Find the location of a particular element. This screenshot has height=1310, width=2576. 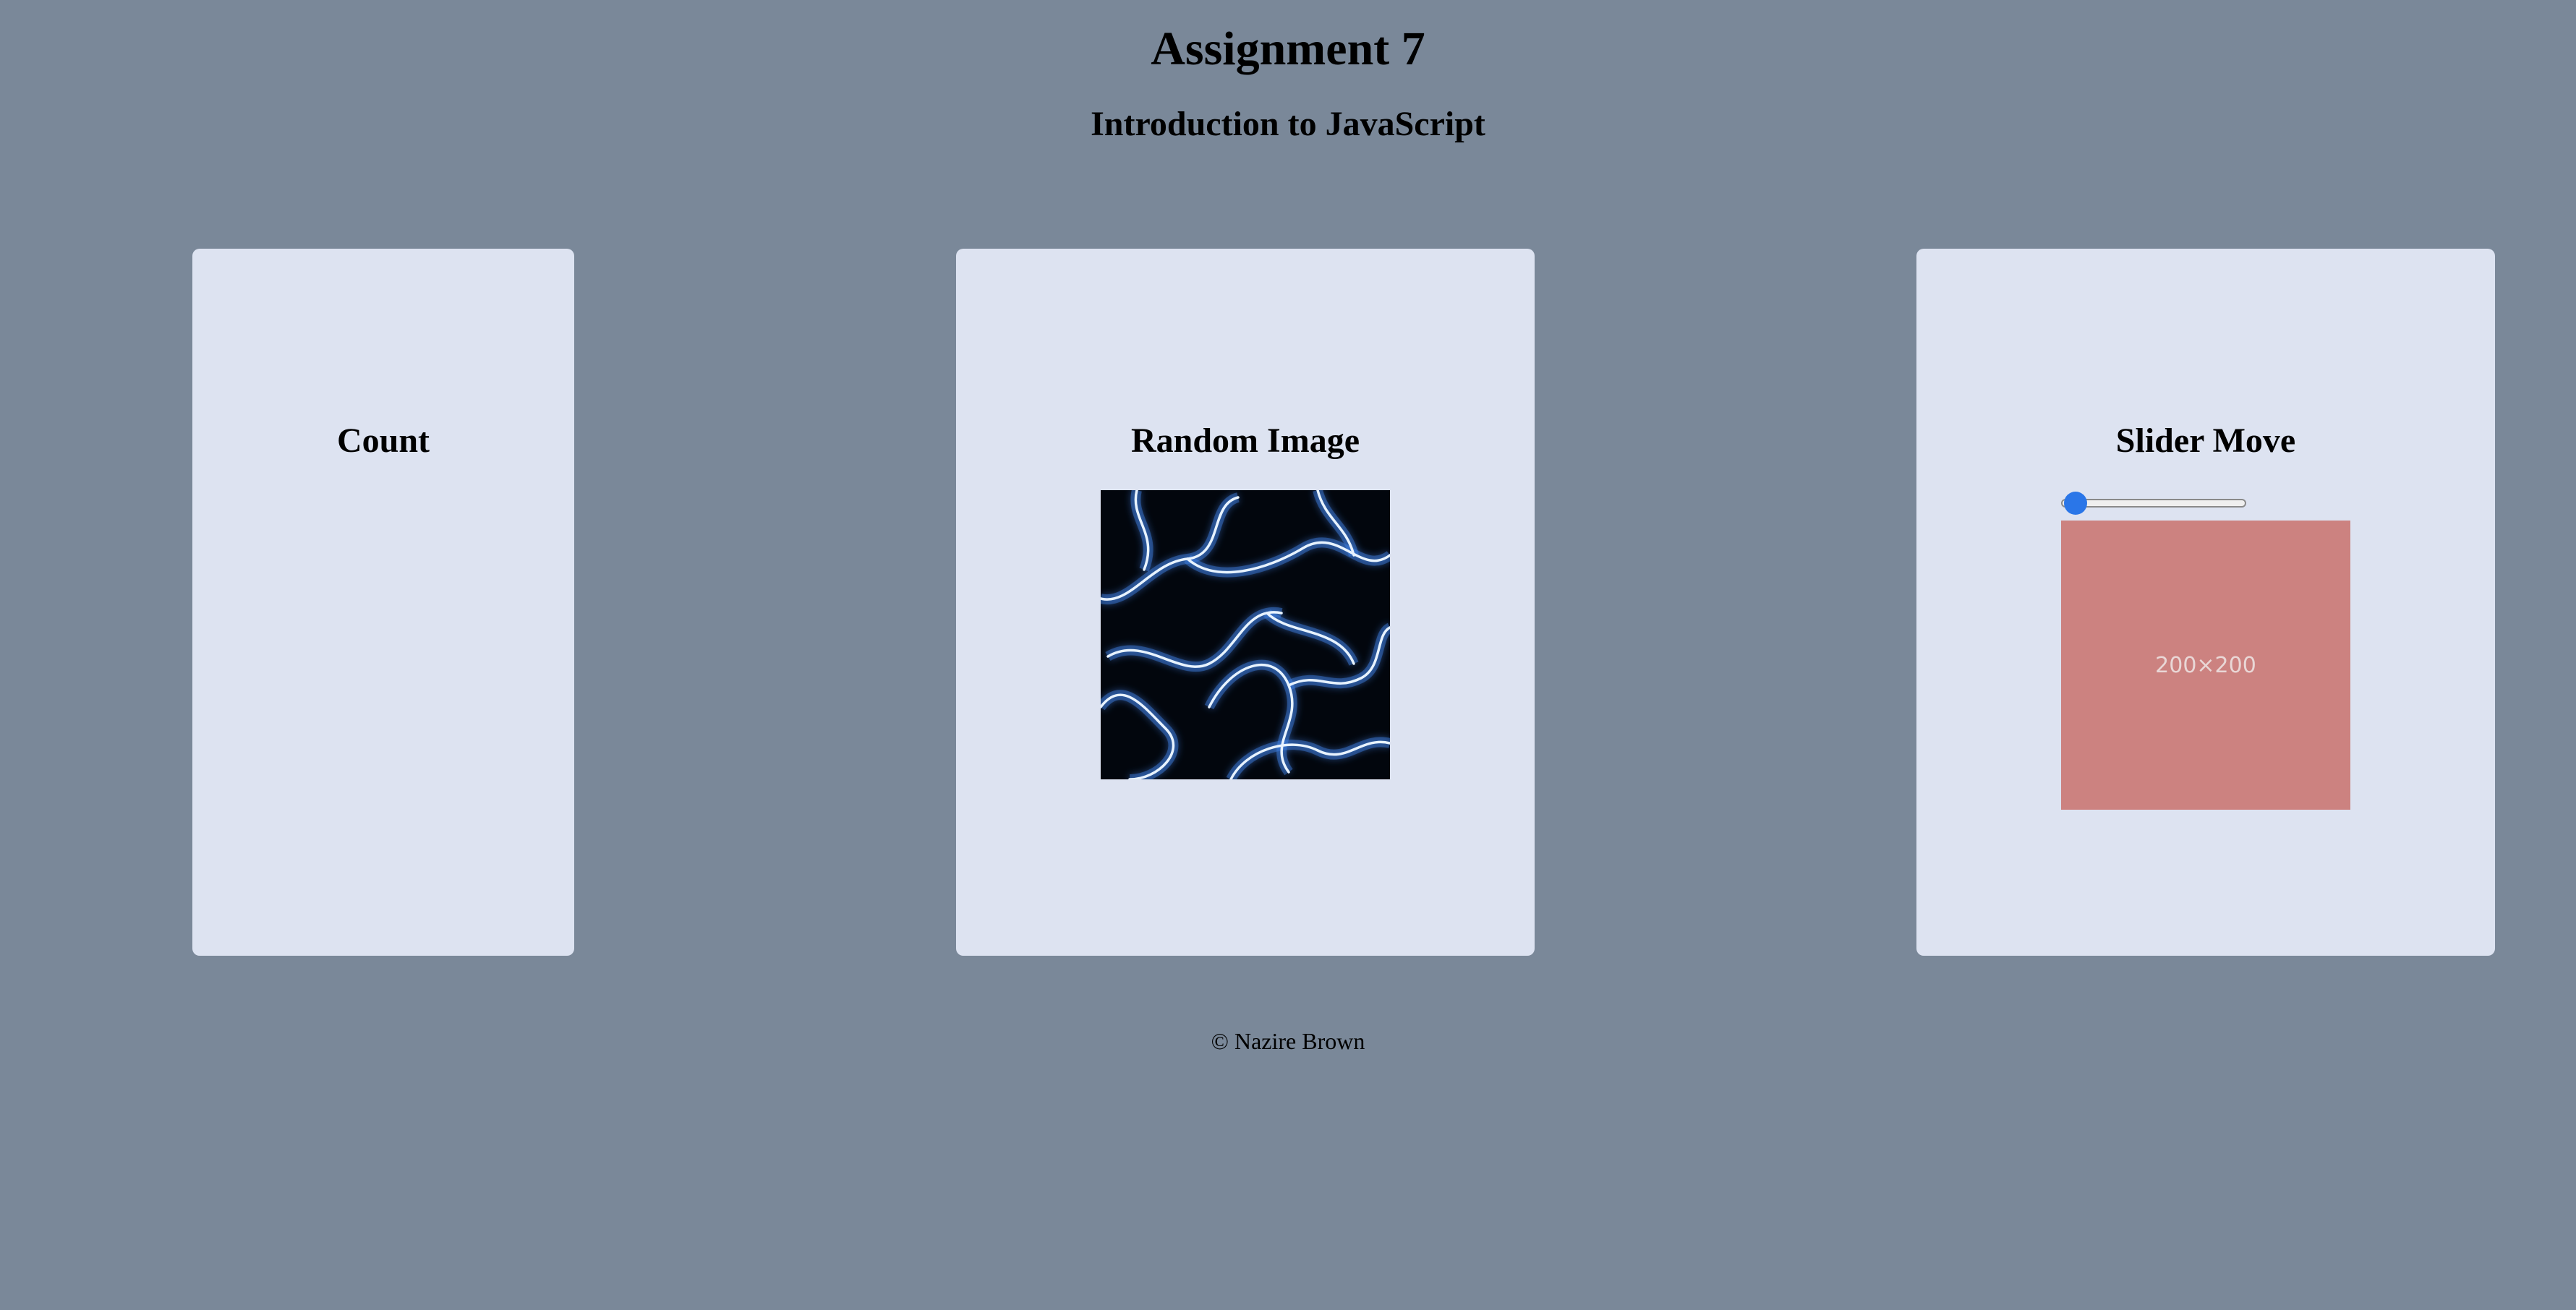

page-subtitle: Introduction to JavaScript is located at coordinates (1288, 124).